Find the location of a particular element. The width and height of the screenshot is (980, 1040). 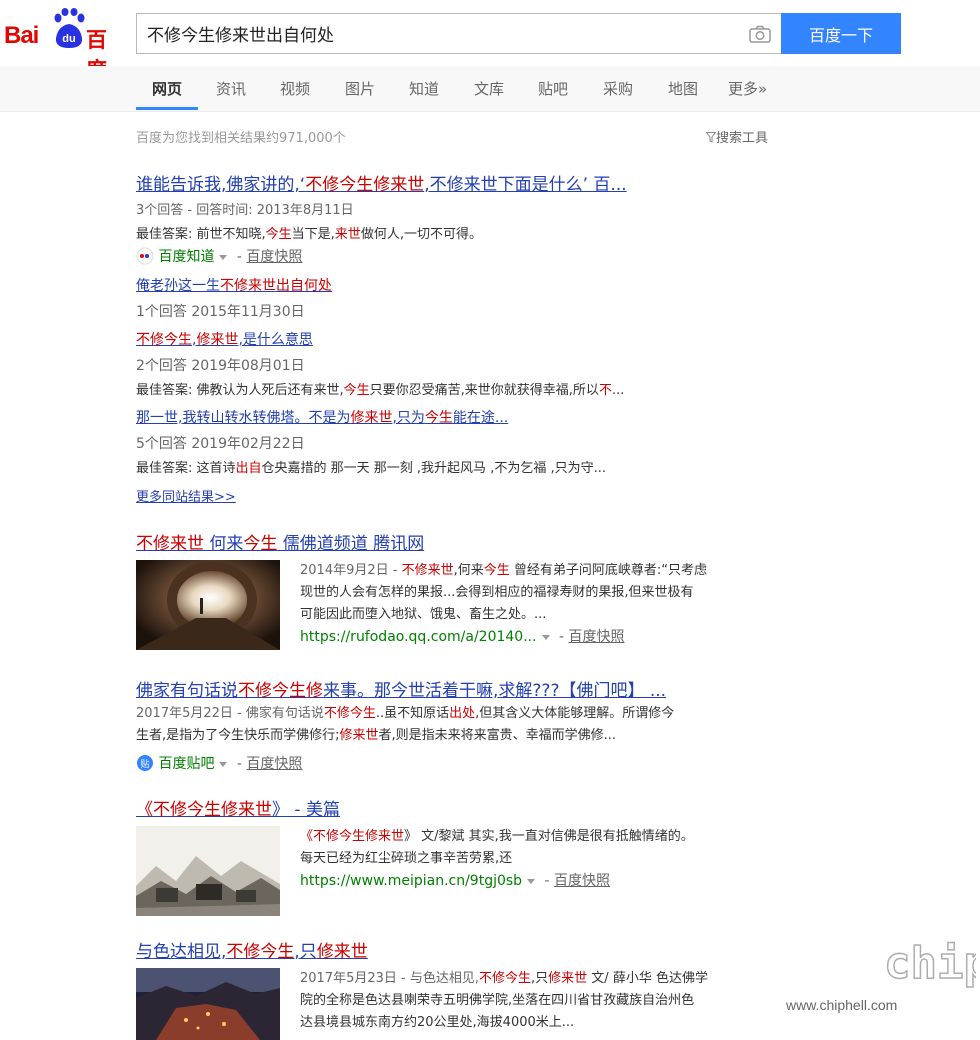

result-count: 百度为您找到相关结果约971,000个 is located at coordinates (241, 138).